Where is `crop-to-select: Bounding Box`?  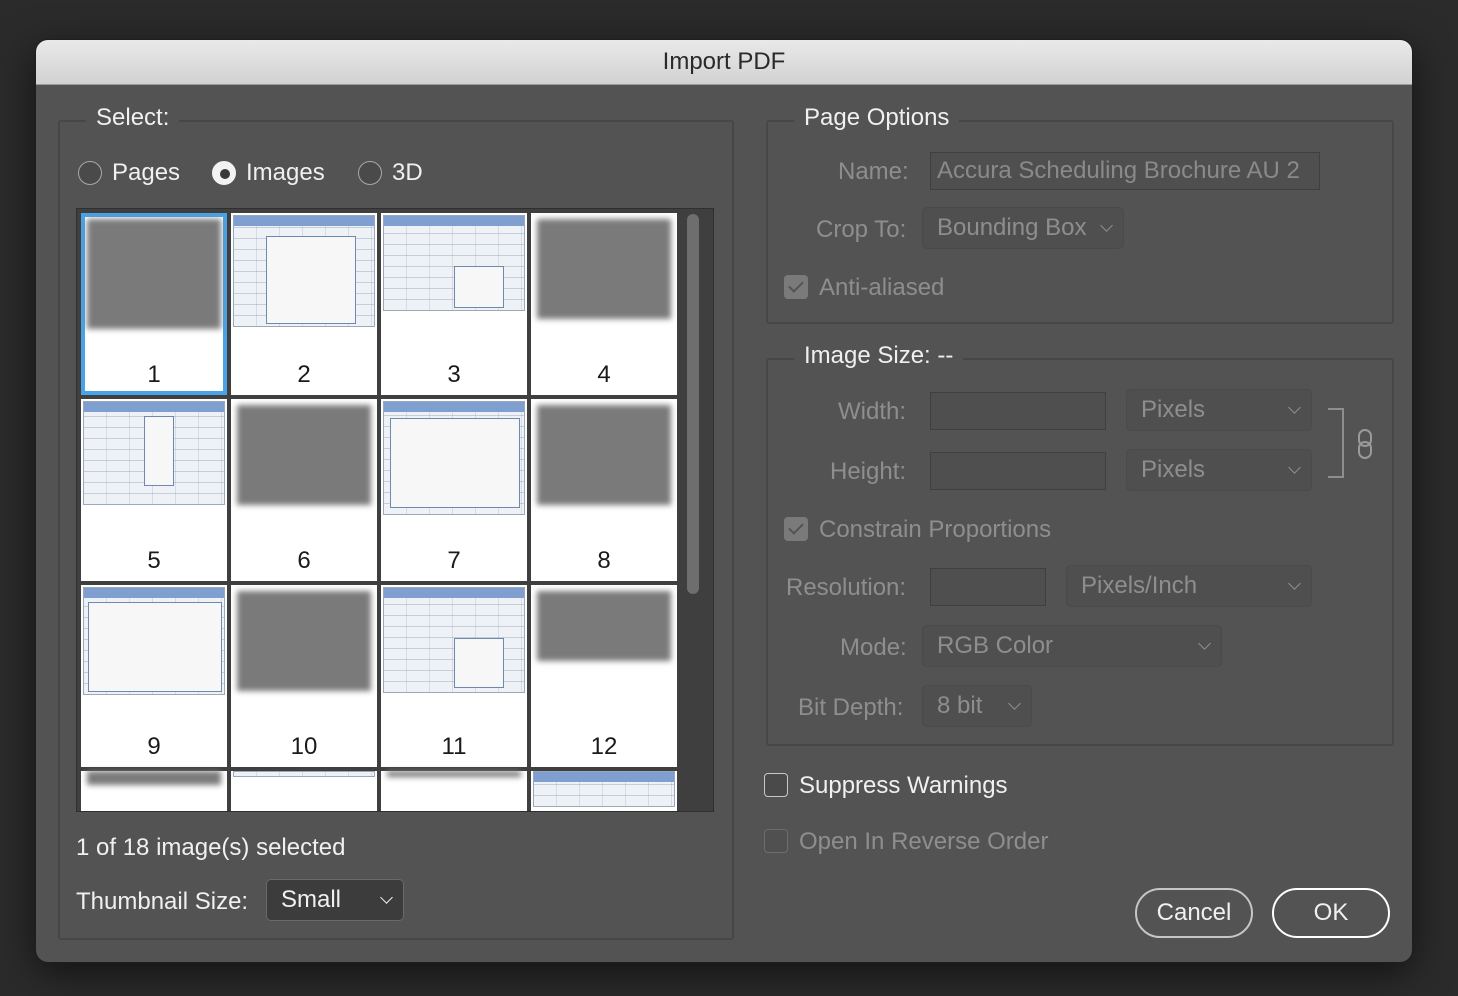
crop-to-select: Bounding Box is located at coordinates (1023, 228).